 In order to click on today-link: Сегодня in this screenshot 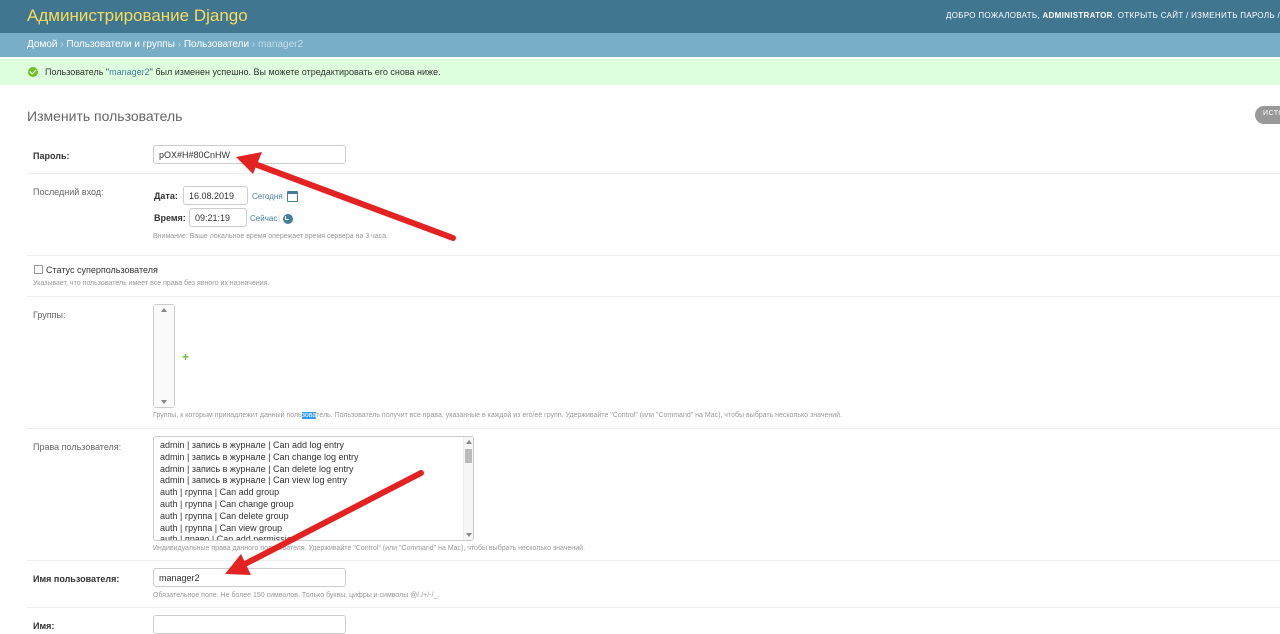, I will do `click(267, 196)`.